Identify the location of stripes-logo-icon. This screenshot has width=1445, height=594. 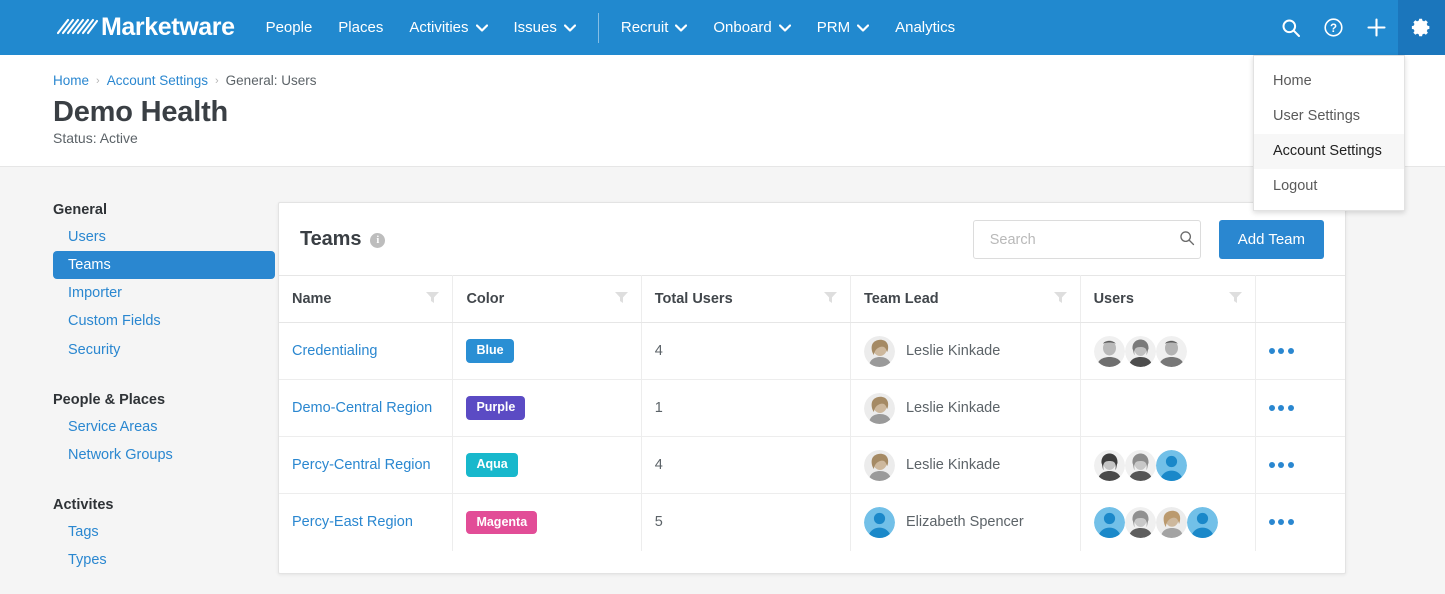
(77, 27).